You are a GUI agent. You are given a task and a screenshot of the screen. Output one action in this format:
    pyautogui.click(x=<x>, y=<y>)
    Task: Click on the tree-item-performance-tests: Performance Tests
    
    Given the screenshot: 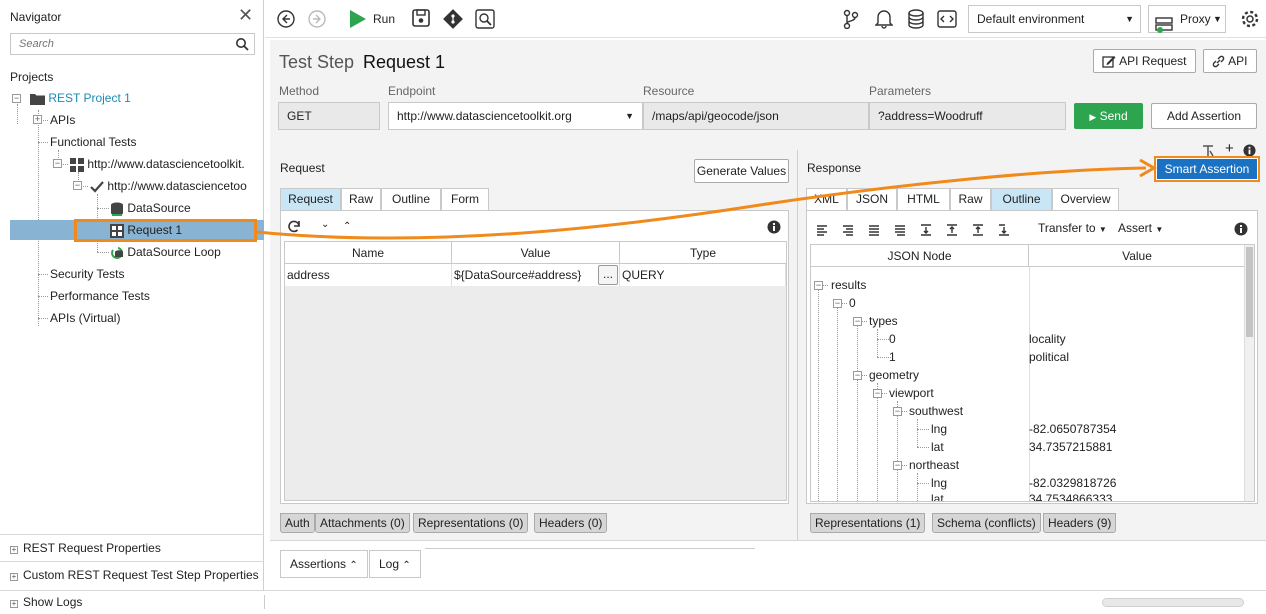 What is the action you would take?
    pyautogui.click(x=100, y=296)
    